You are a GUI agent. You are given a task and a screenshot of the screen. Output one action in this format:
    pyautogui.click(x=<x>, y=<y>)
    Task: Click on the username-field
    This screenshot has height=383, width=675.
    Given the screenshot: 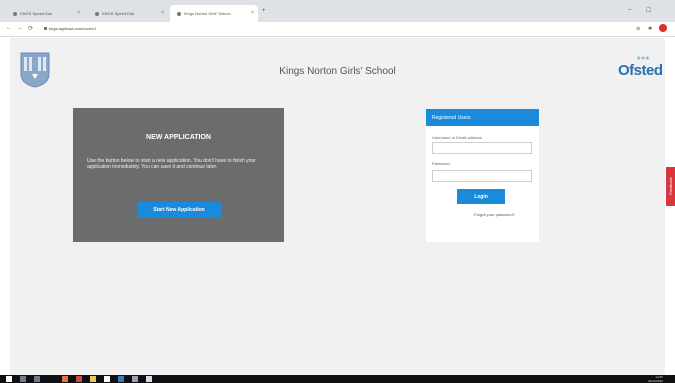 What is the action you would take?
    pyautogui.click(x=482, y=148)
    